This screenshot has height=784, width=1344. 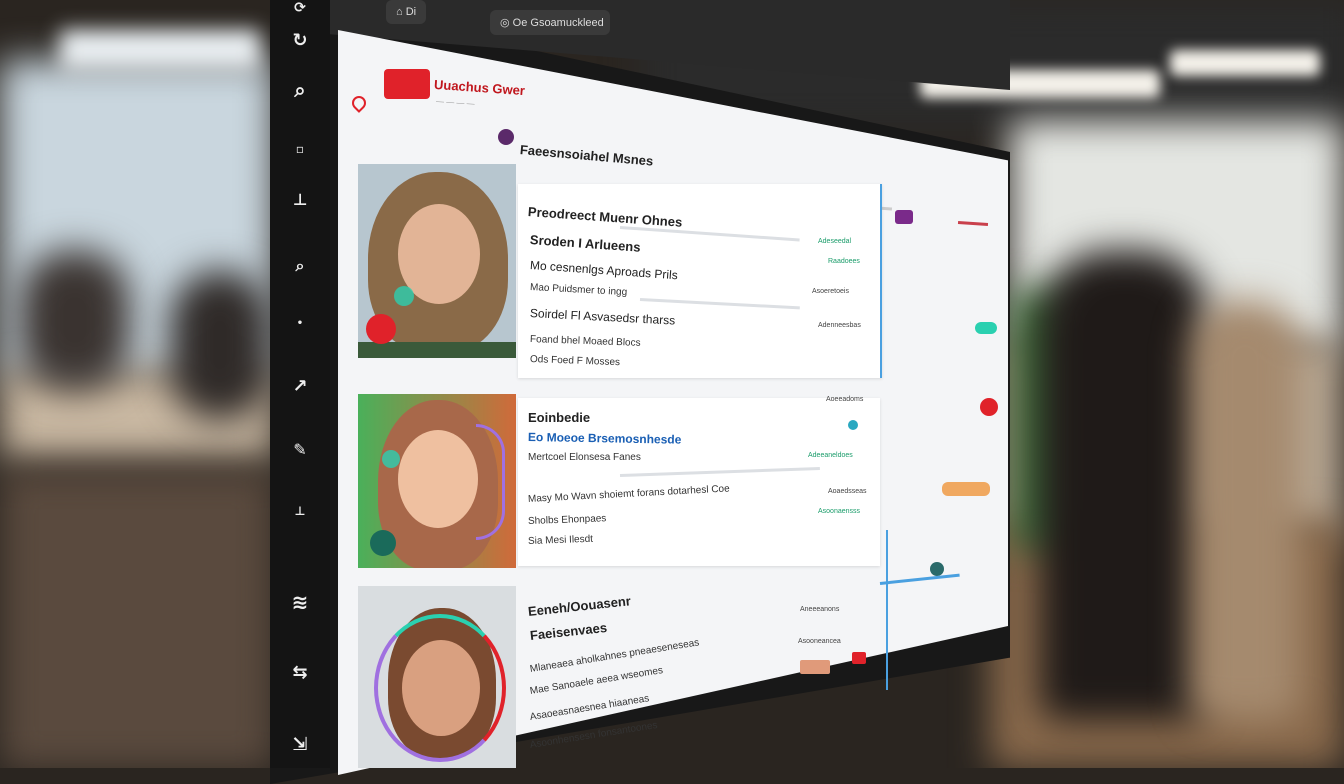 What do you see at coordinates (839, 511) in the screenshot?
I see `card2-tag-4: Asoonaensss` at bounding box center [839, 511].